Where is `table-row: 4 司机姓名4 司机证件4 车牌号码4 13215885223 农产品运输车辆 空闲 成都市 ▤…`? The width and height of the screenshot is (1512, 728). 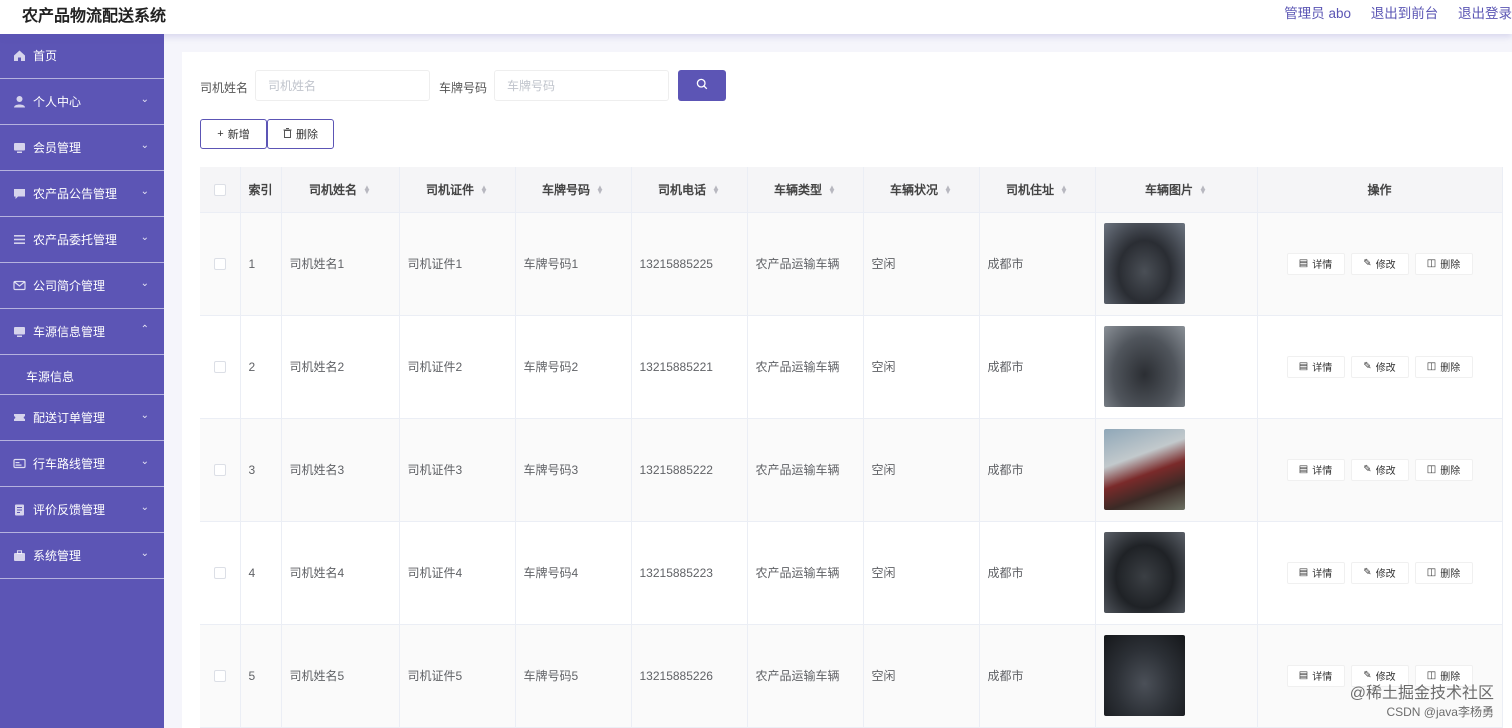 table-row: 4 司机姓名4 司机证件4 车牌号码4 13215885223 农产品运输车辆 空闲 成都市 ▤… is located at coordinates (851, 573).